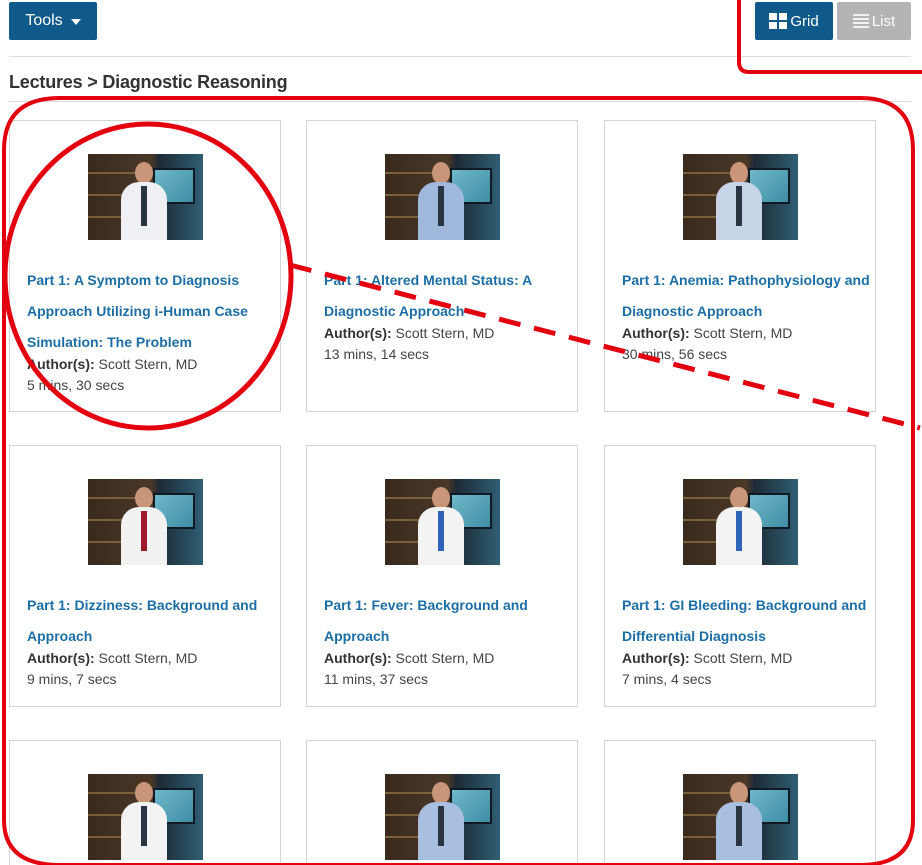 This screenshot has width=922, height=865. I want to click on lecture-duration: 30 mins, 56 secs, so click(675, 354).